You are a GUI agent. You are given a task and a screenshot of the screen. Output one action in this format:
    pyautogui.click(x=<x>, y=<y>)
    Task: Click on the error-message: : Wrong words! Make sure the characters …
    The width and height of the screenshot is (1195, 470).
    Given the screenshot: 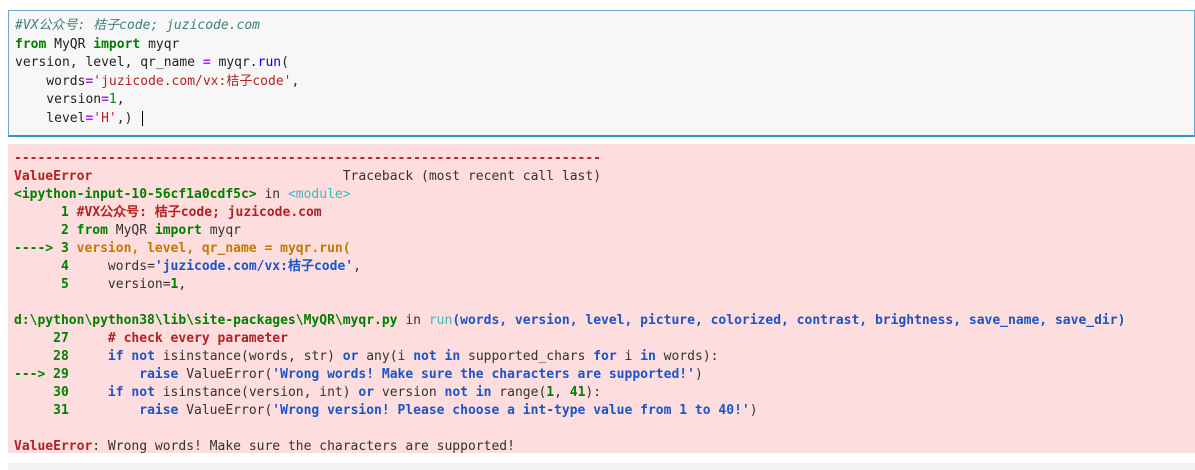 What is the action you would take?
    pyautogui.click(x=303, y=446)
    